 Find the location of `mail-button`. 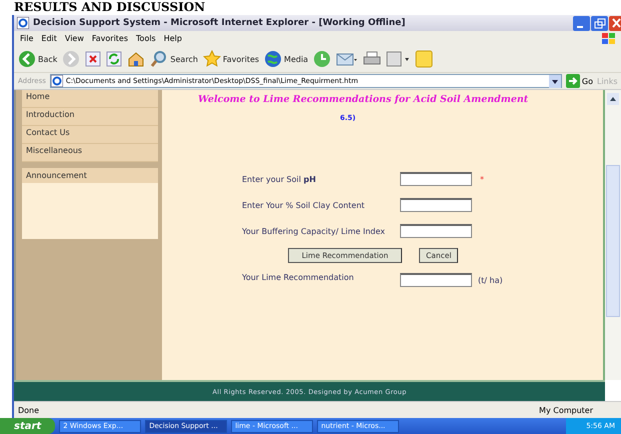

mail-button is located at coordinates (347, 59).